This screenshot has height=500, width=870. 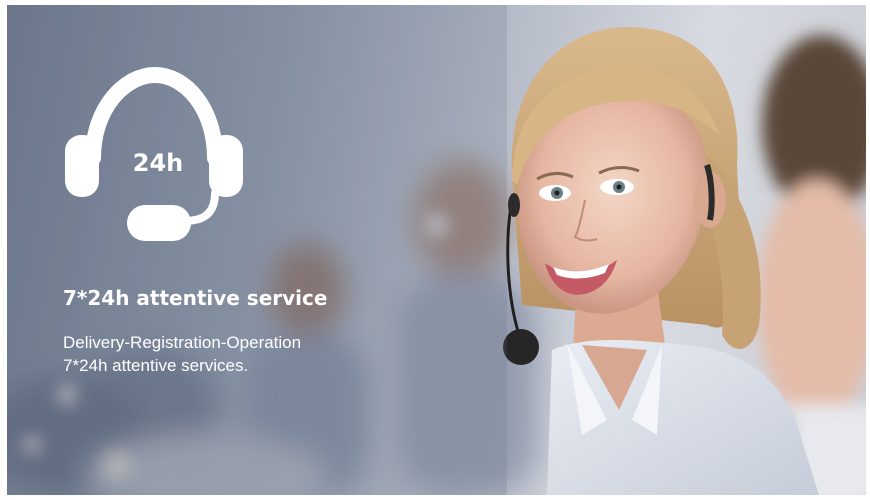 I want to click on description-line-2: 7*24h attentive services., so click(x=156, y=365).